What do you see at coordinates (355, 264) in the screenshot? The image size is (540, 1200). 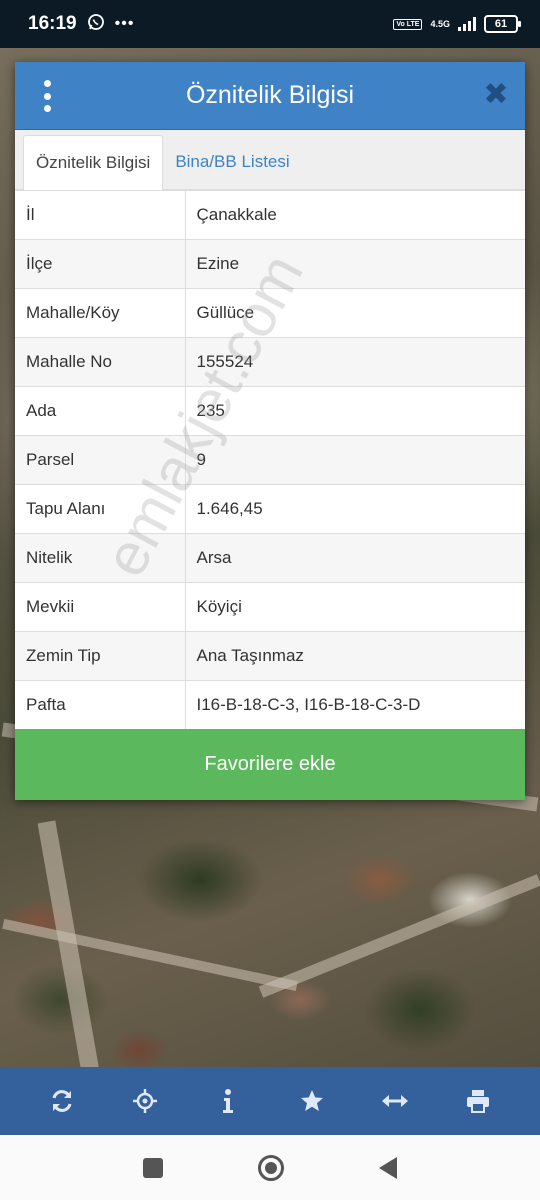 I see `row-value: Ezine` at bounding box center [355, 264].